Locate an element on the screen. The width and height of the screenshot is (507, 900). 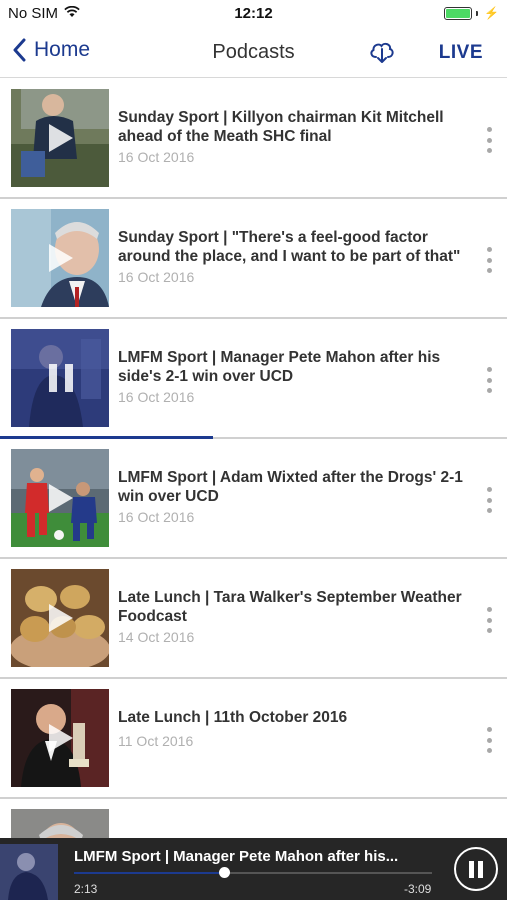
podcast-date: 11 Oct 2016 is located at coordinates (156, 741).